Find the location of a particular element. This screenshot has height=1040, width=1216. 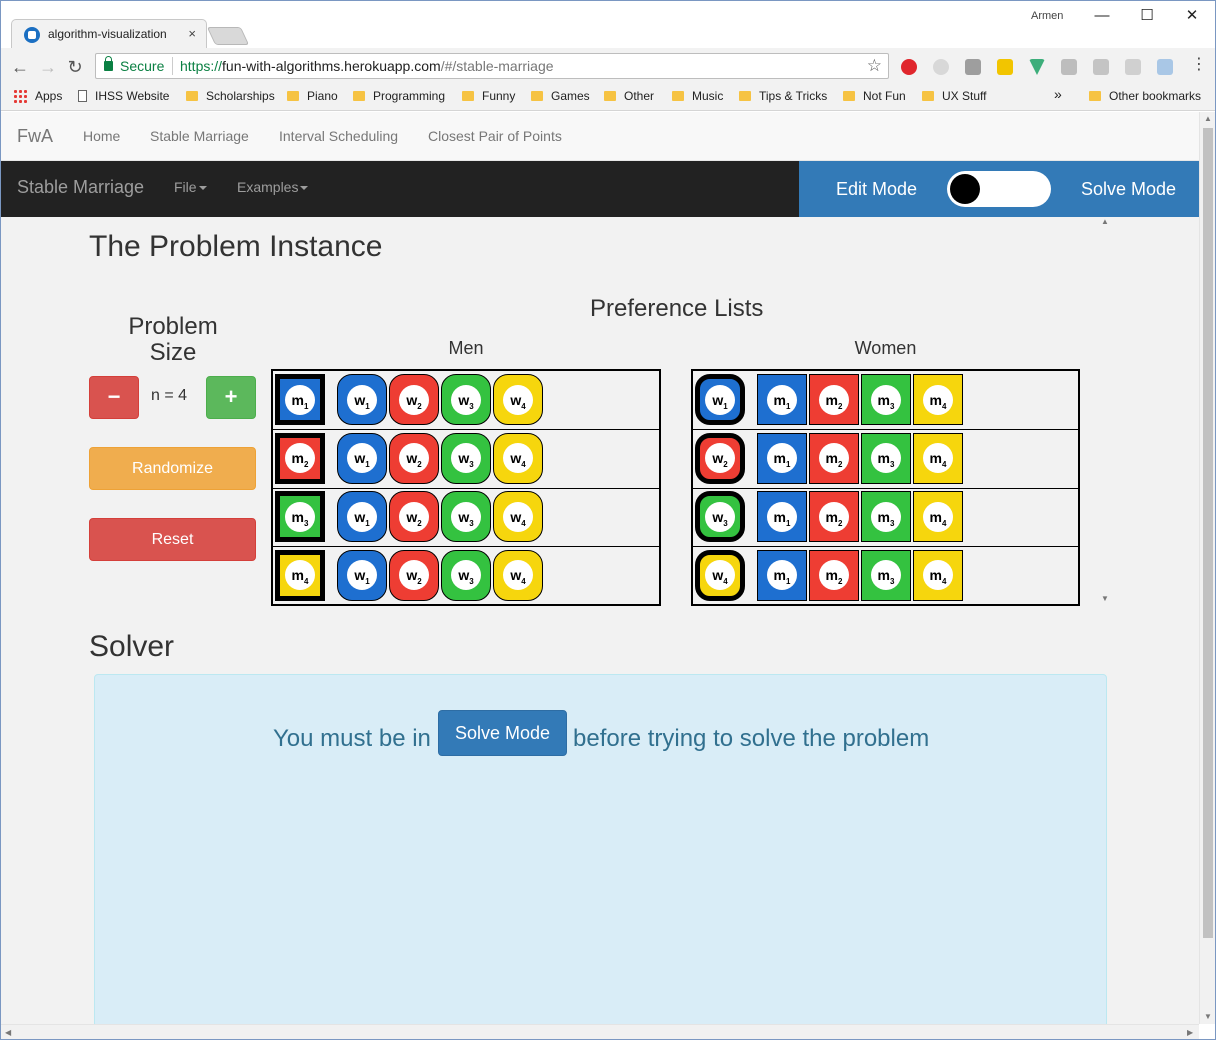

maximize-button: ☐ is located at coordinates (1147, 16).